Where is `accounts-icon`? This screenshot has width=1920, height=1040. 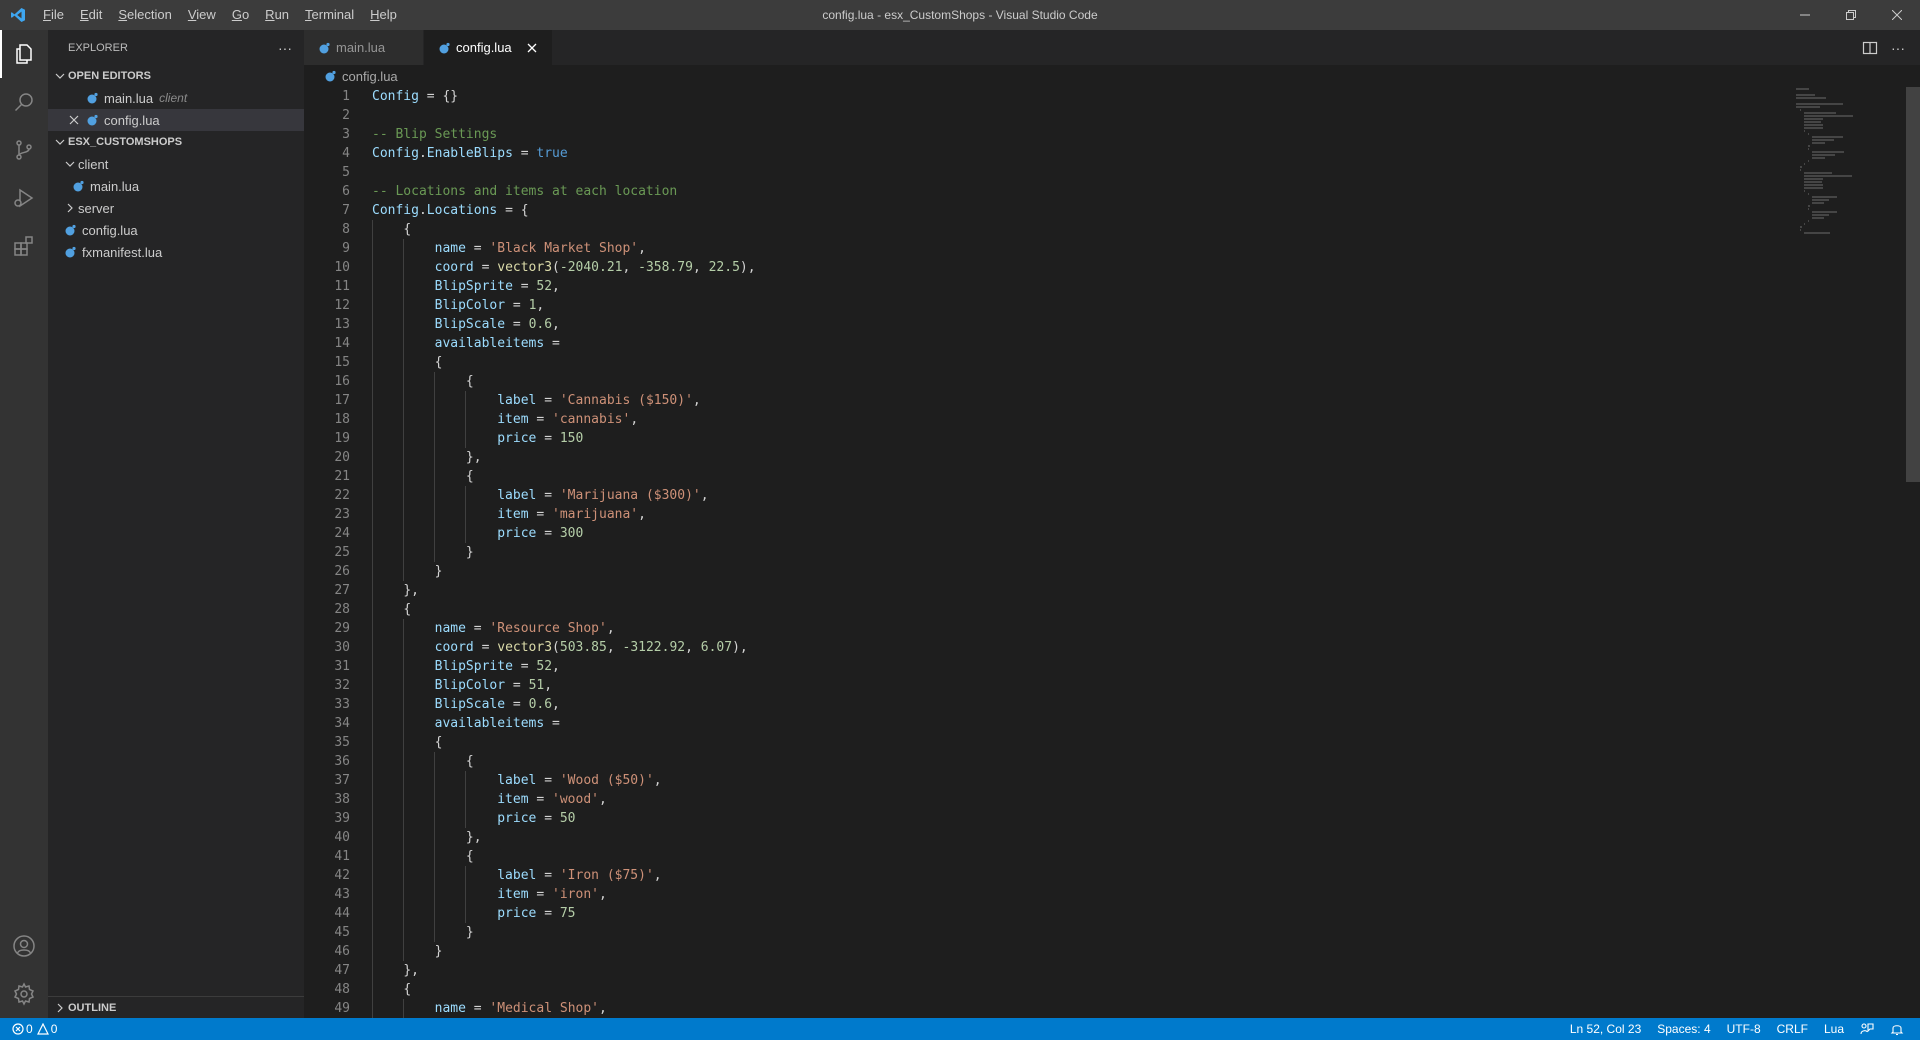
accounts-icon is located at coordinates (24, 946).